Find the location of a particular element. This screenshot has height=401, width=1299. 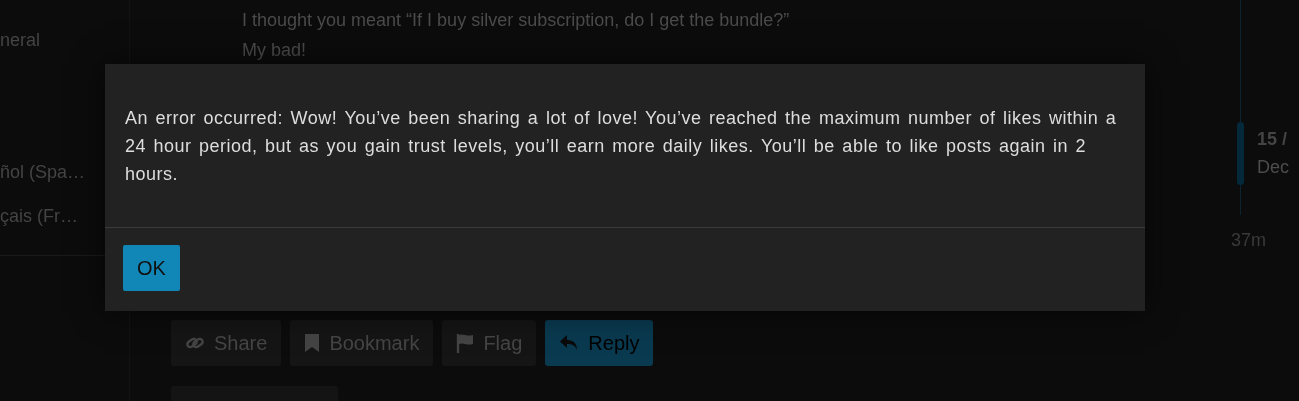

flag-icon is located at coordinates (465, 343).